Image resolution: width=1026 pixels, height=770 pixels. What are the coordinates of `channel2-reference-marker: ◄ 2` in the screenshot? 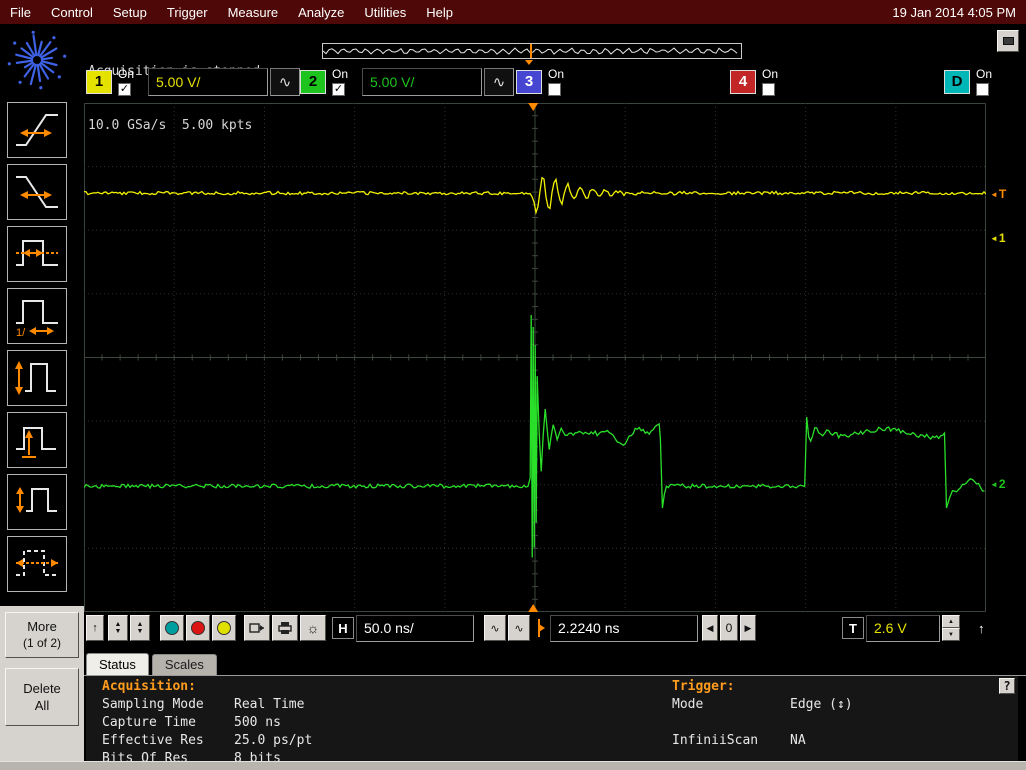 It's located at (998, 484).